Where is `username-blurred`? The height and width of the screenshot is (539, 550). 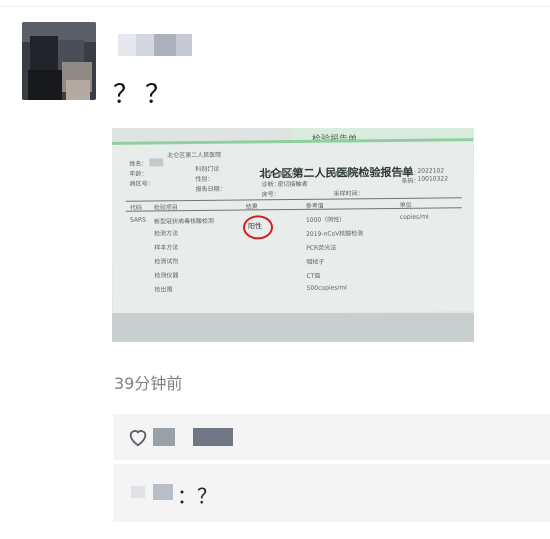 username-blurred is located at coordinates (158, 45).